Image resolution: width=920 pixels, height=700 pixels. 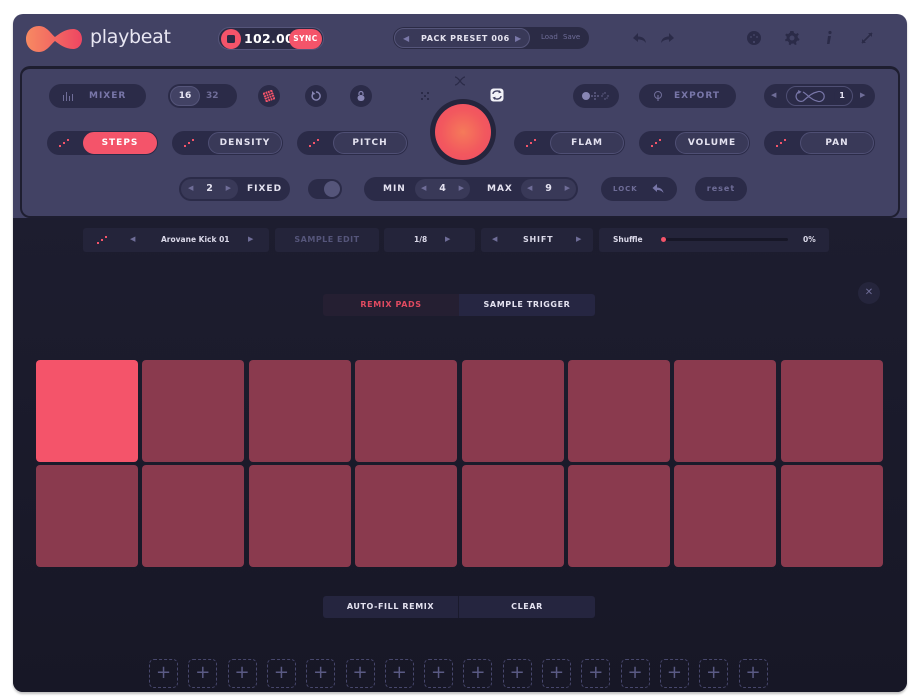 What do you see at coordinates (97, 96) in the screenshot?
I see `mixer-button: MIXER` at bounding box center [97, 96].